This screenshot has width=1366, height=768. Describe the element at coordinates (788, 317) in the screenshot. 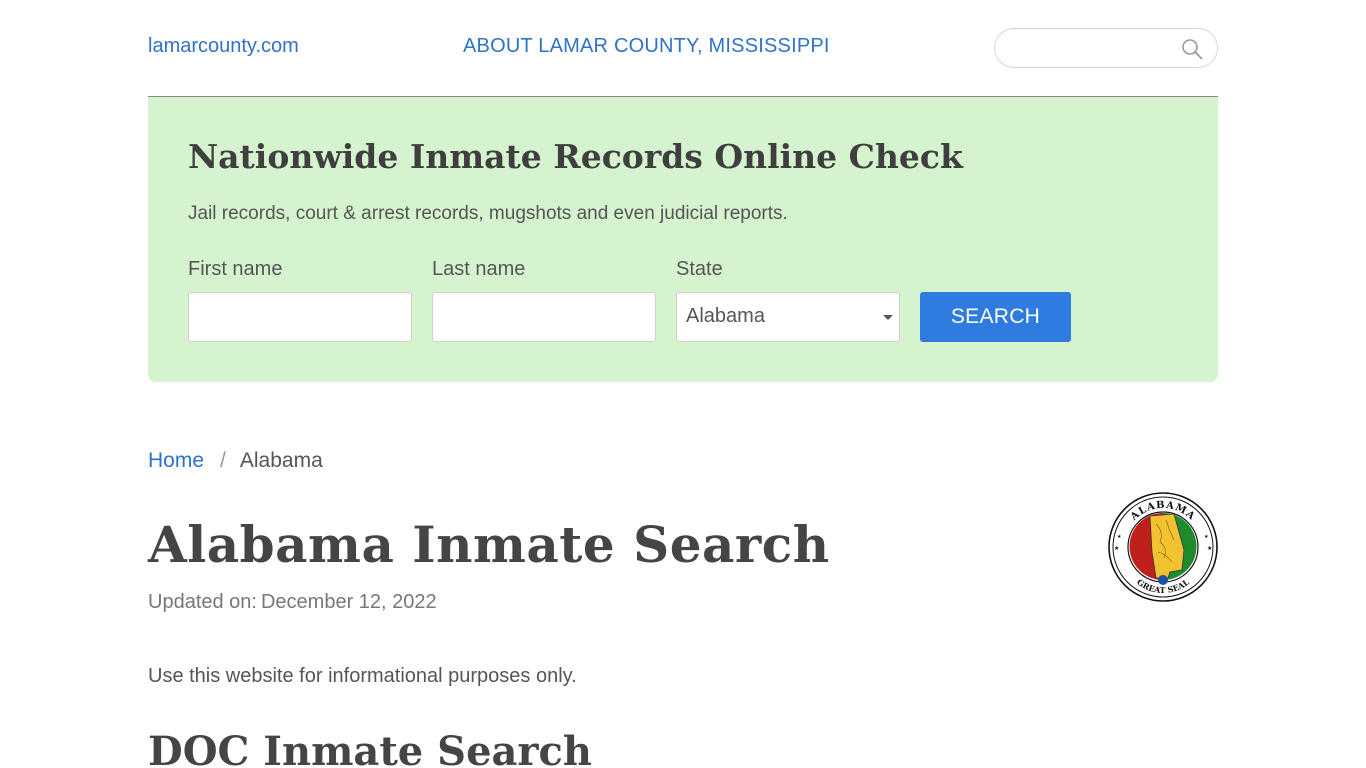

I see `state-select: Alabama` at that location.